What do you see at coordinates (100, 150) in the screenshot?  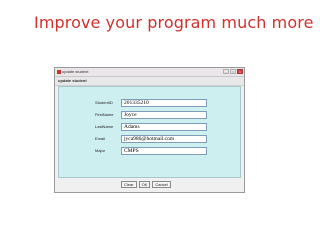 I see `major-label: Major` at bounding box center [100, 150].